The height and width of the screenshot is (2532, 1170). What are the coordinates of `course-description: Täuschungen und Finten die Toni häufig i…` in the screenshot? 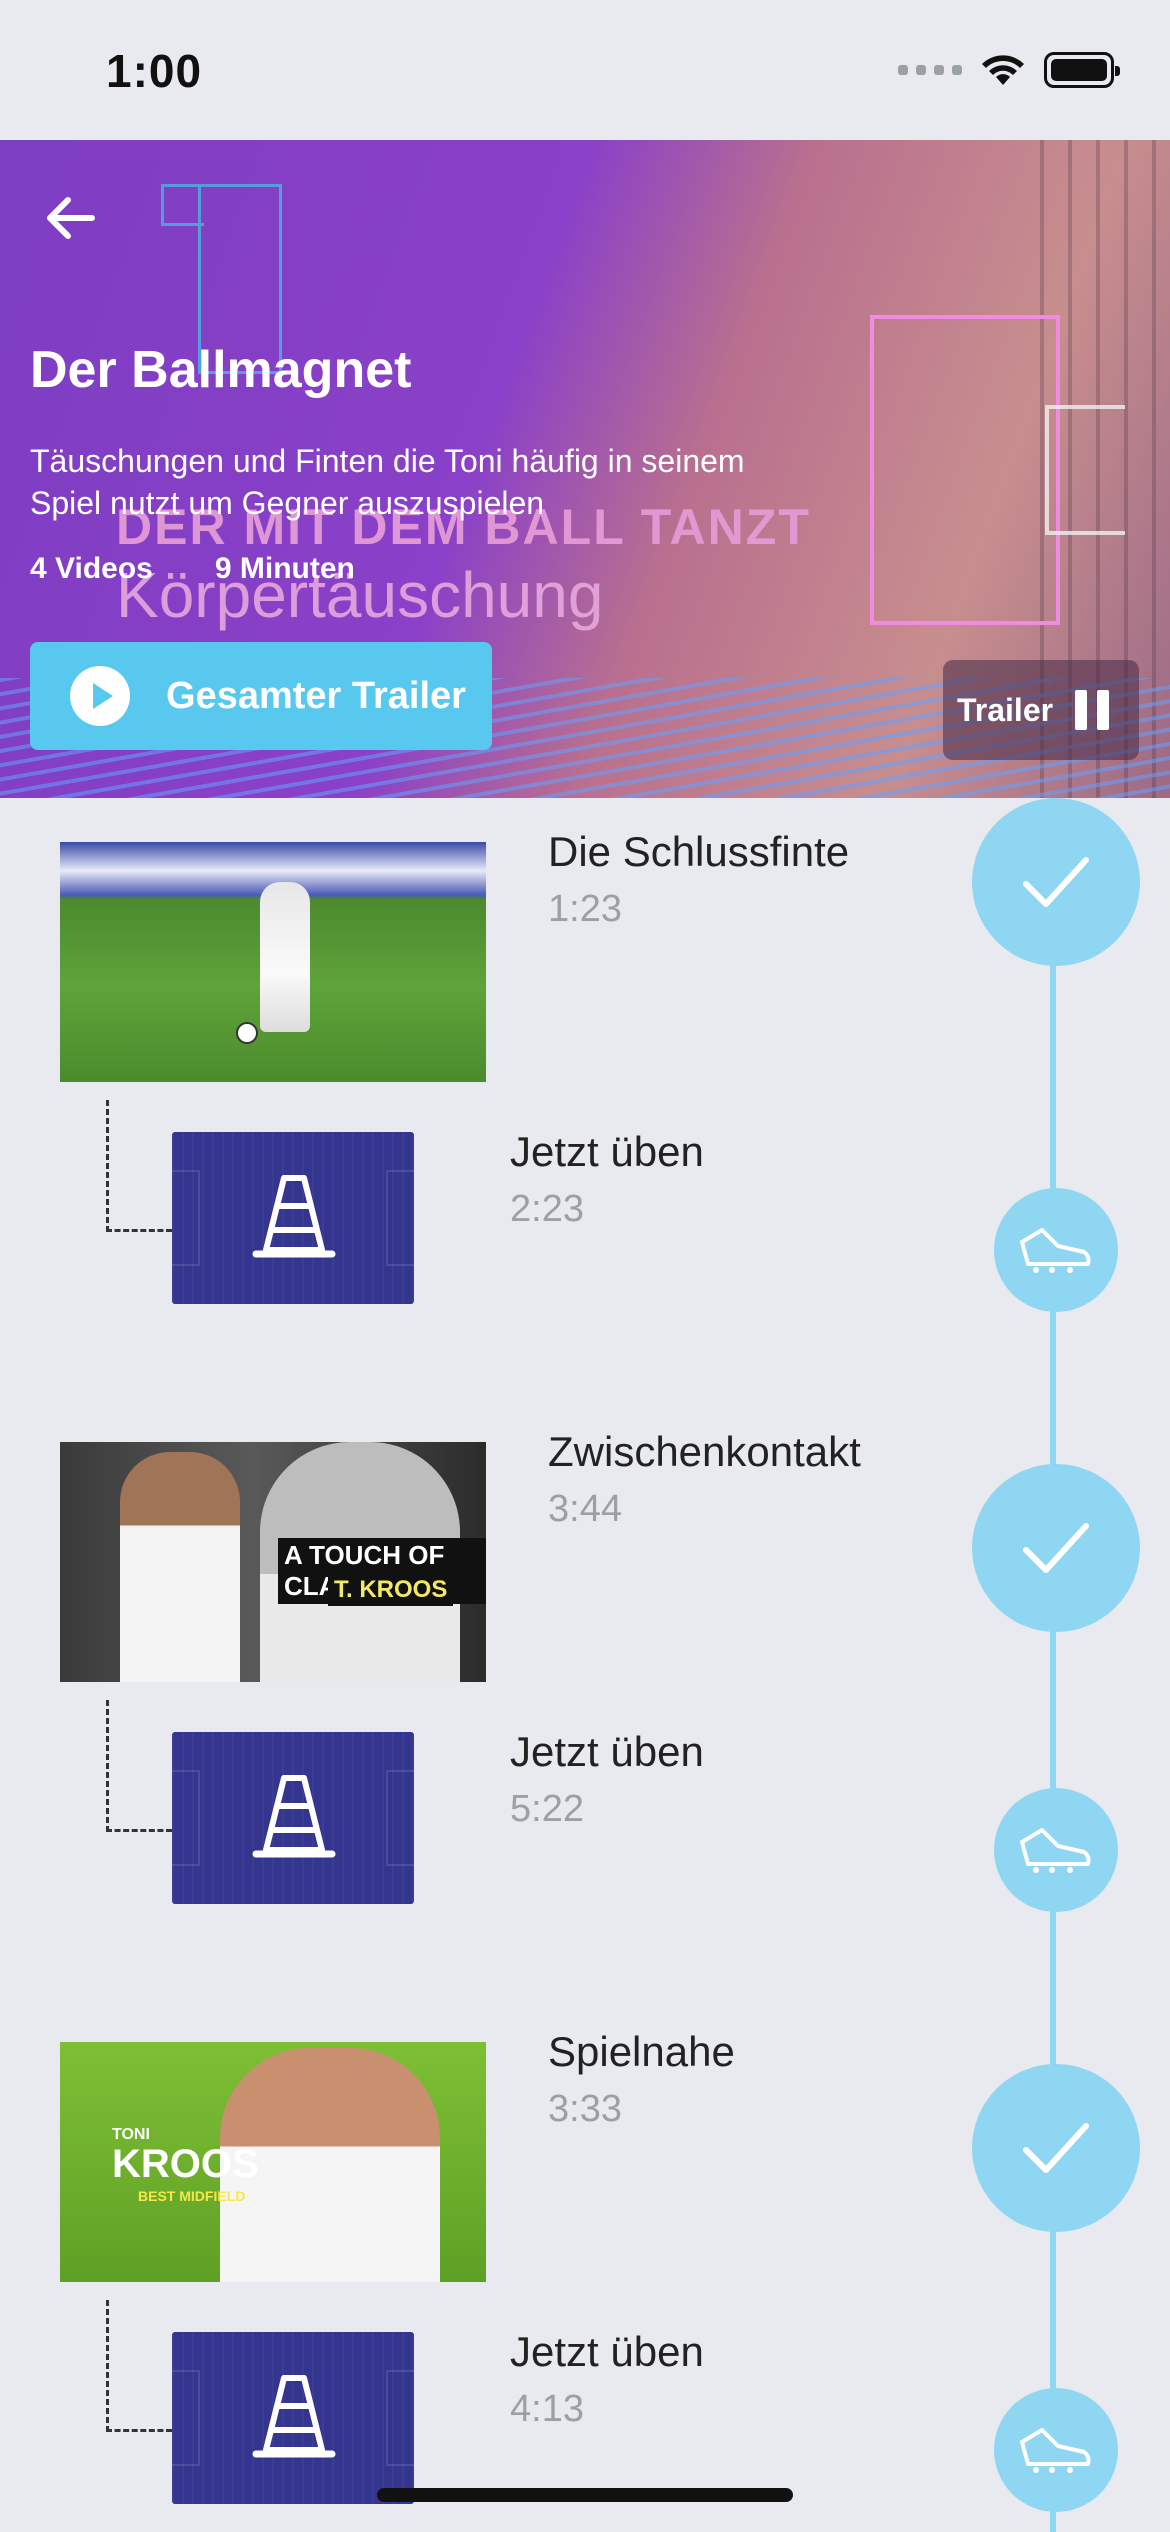 It's located at (387, 482).